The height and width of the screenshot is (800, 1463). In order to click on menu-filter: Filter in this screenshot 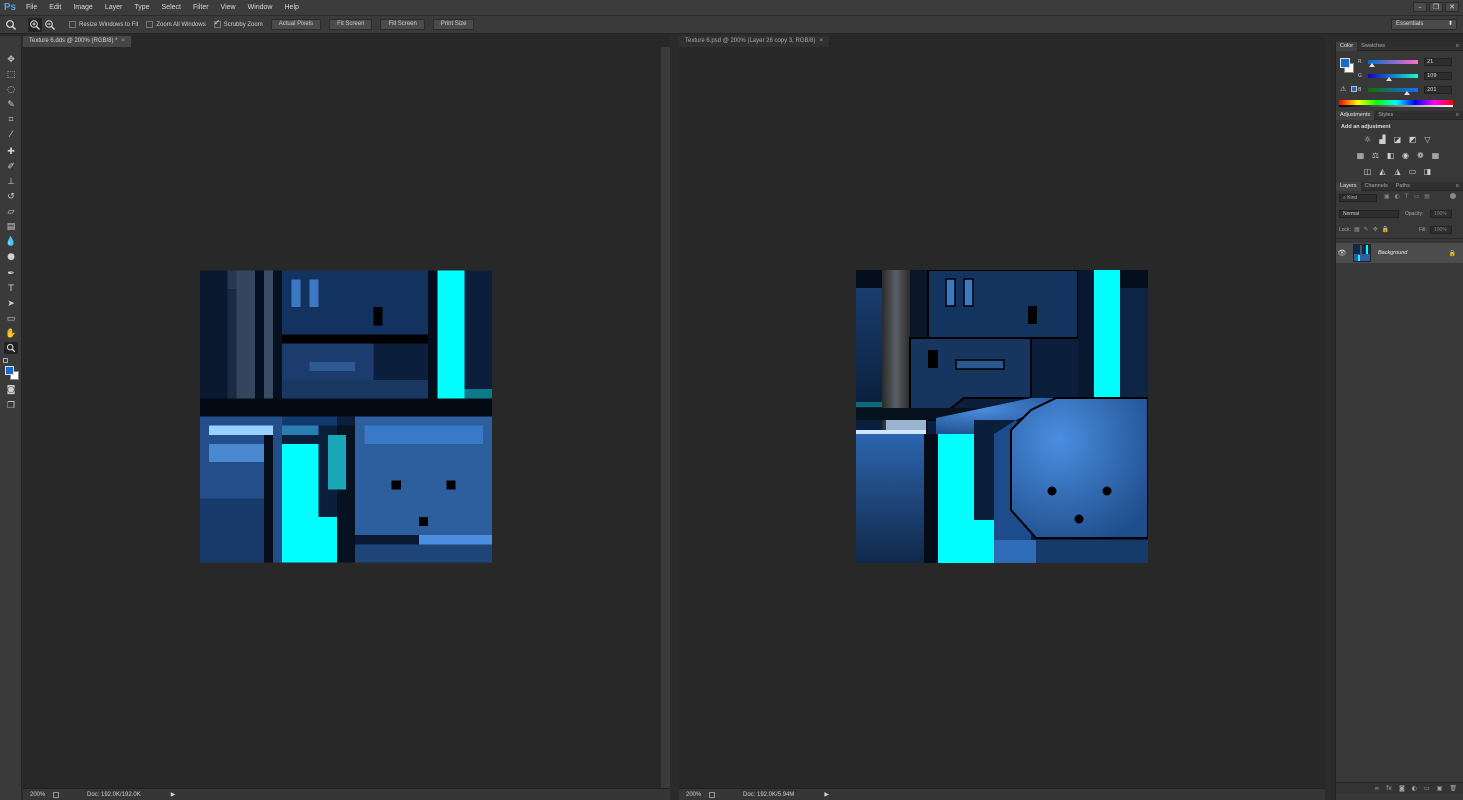, I will do `click(201, 8)`.